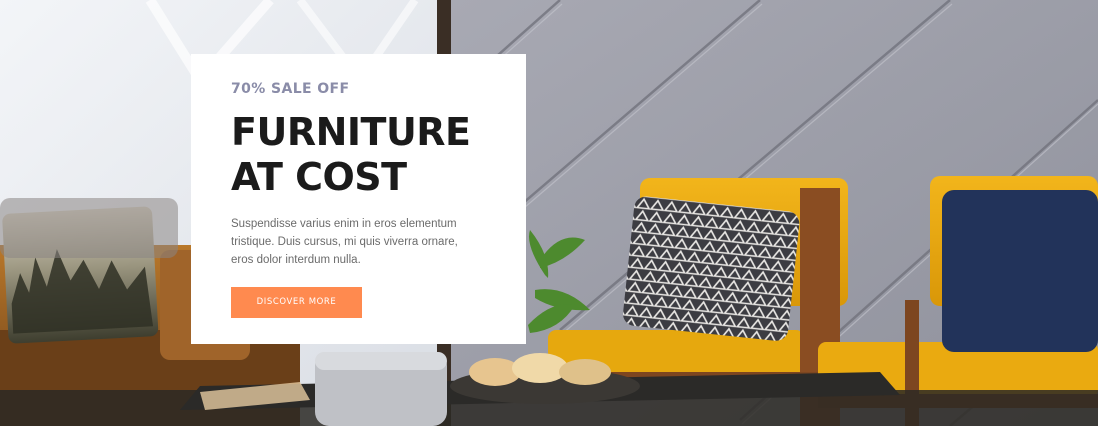 Image resolution: width=1098 pixels, height=426 pixels. What do you see at coordinates (296, 302) in the screenshot?
I see `discover-more-button: DISCOVER MORE` at bounding box center [296, 302].